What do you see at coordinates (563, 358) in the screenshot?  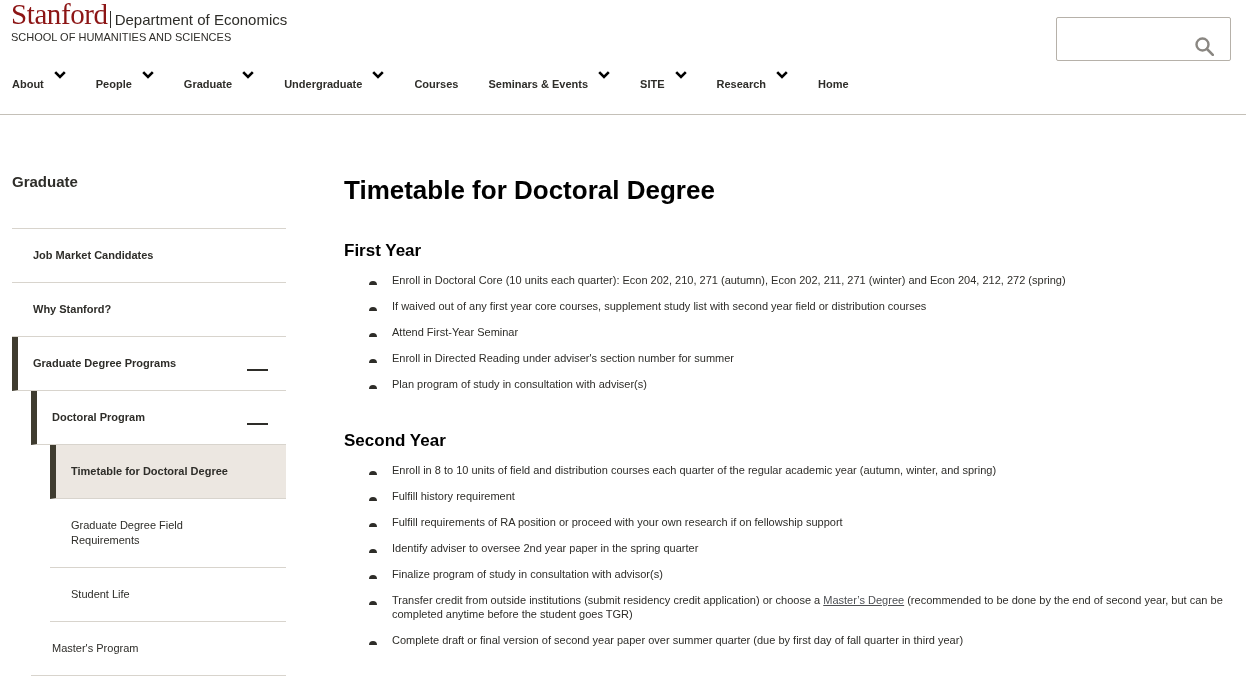 I see `list-item-text: Enroll in Directed Reading under adviser's section number for summer` at bounding box center [563, 358].